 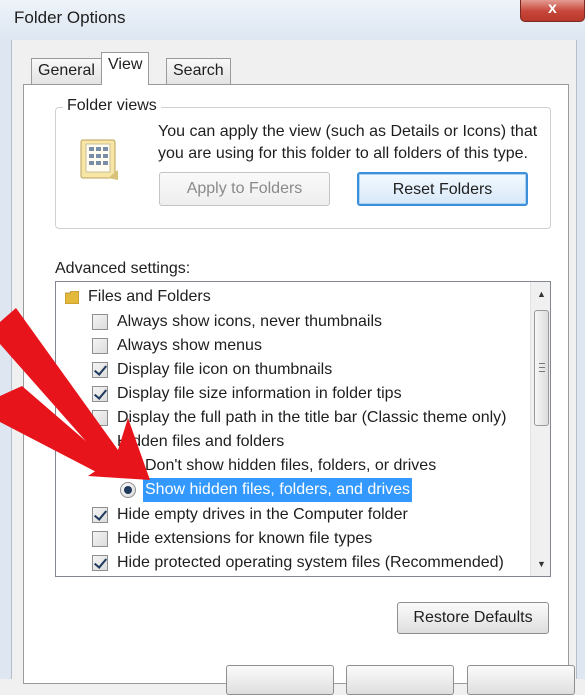 I want to click on radio-button, so click(x=128, y=466).